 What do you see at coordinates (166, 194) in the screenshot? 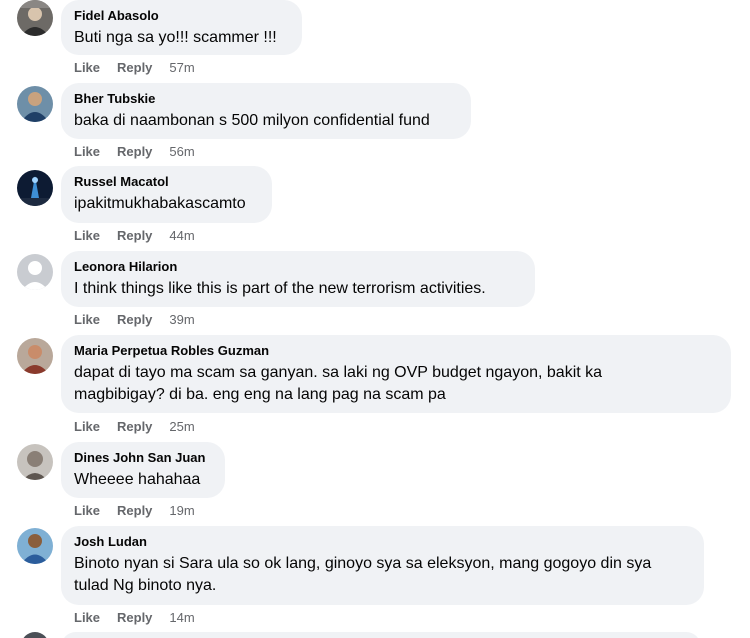
I see `comment-bubble: Russel Macatol ipakitmukhabakascamto` at bounding box center [166, 194].